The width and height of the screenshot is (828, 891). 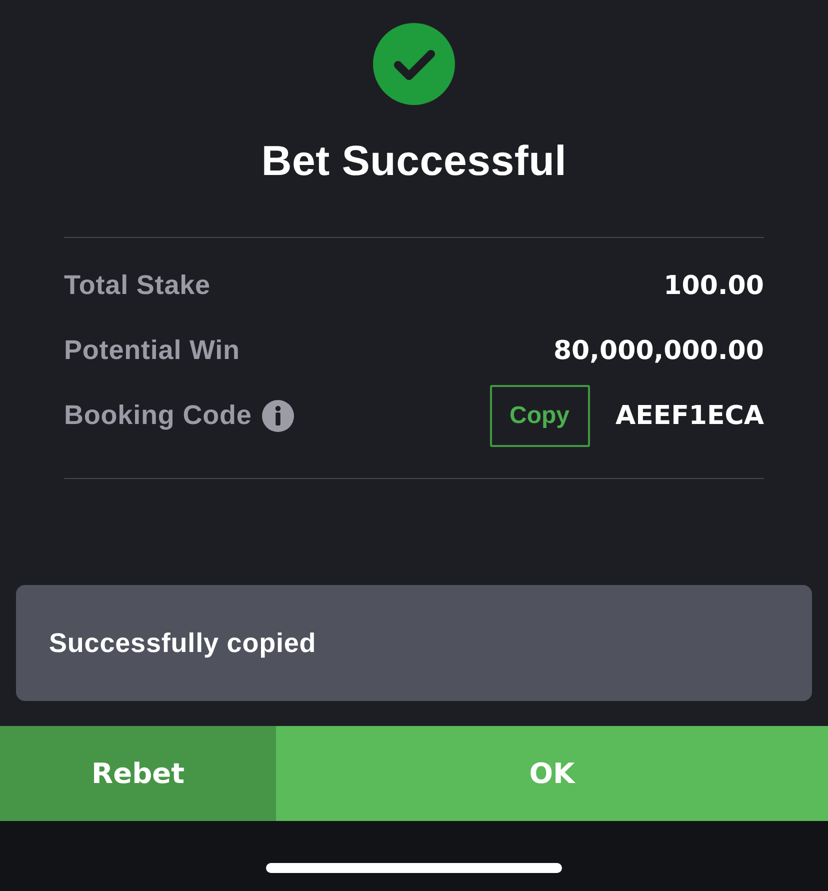 I want to click on info-icon, so click(x=278, y=416).